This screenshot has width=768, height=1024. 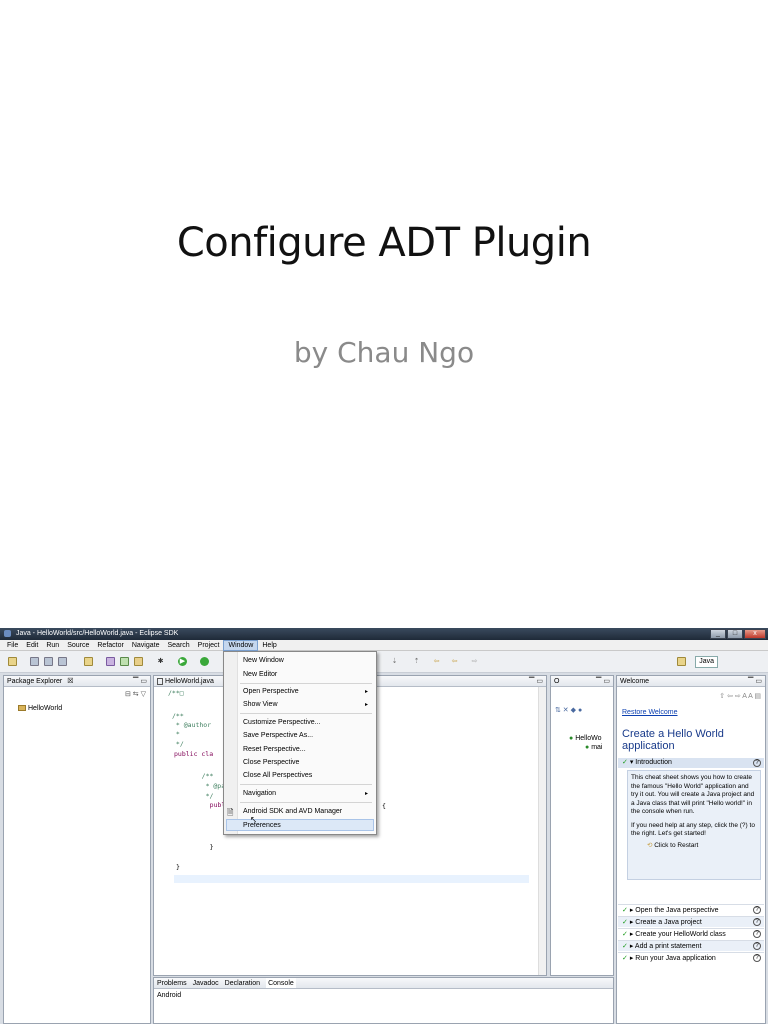 What do you see at coordinates (204, 661) in the screenshot?
I see `external-tools-icon` at bounding box center [204, 661].